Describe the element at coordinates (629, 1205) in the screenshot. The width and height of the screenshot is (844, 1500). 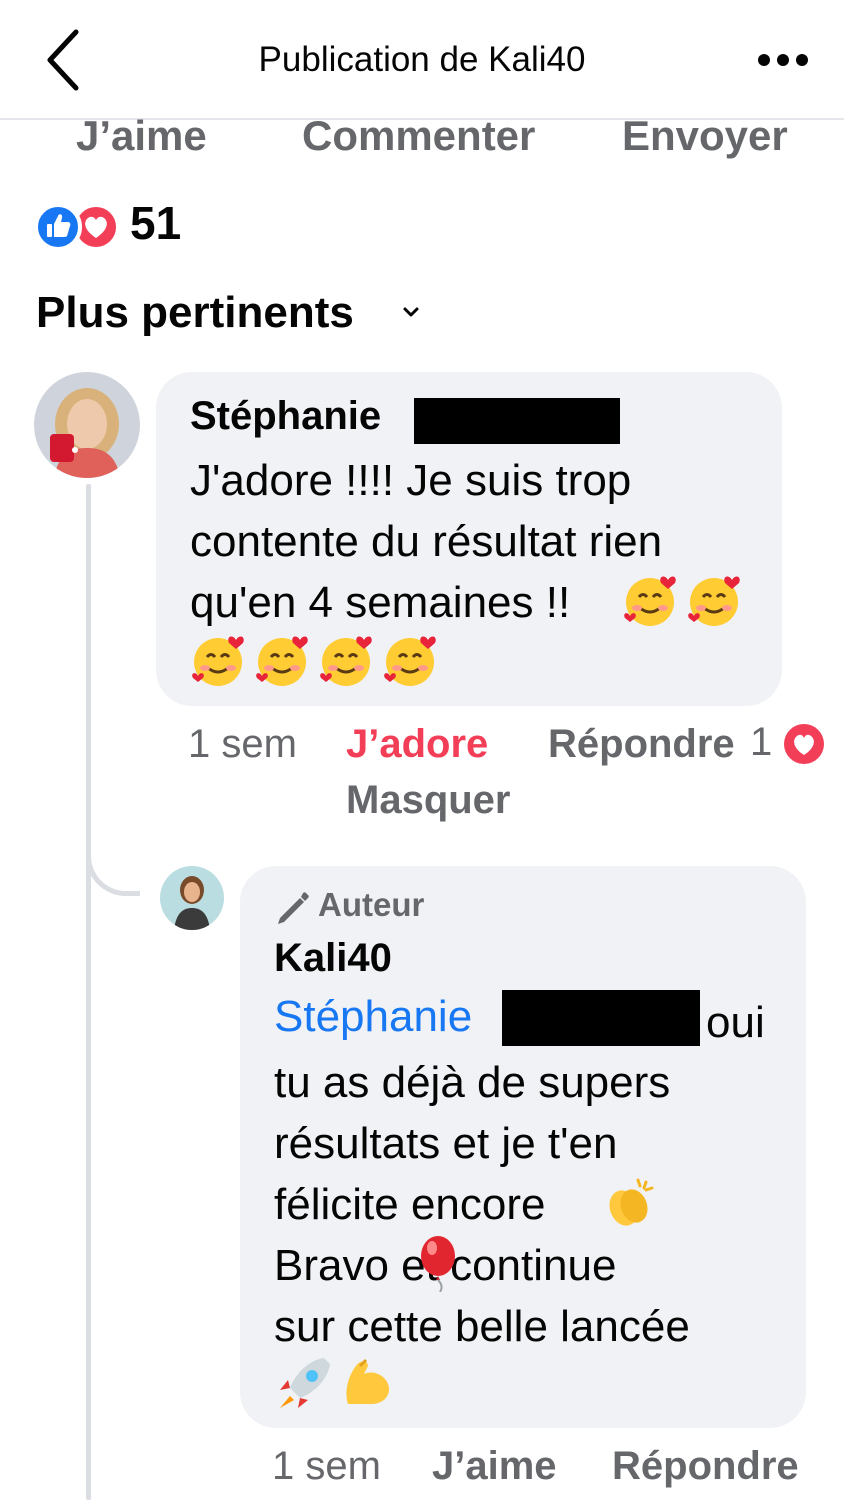
I see `clapping-hands-emoji` at that location.